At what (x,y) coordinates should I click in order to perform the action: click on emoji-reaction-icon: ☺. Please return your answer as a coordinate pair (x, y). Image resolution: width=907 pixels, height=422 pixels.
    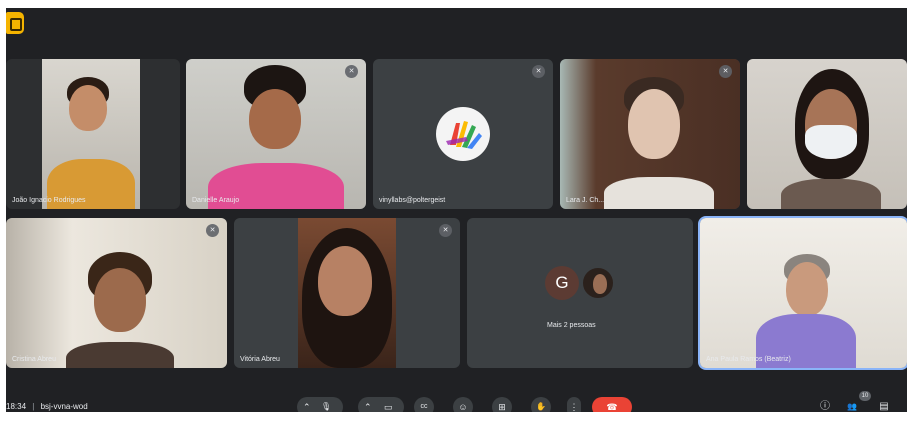
    Looking at the image, I should click on (463, 404).